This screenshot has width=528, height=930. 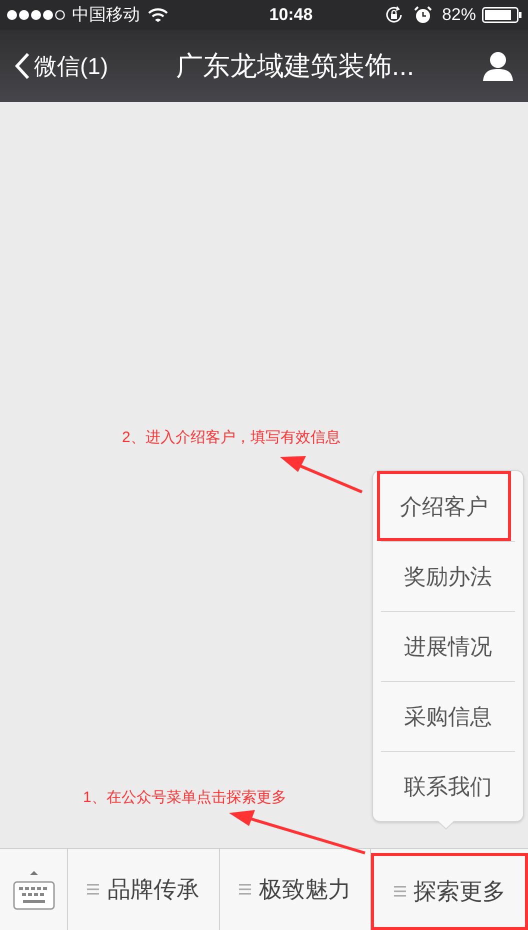 What do you see at coordinates (459, 15) in the screenshot?
I see `battery-percent: 82%` at bounding box center [459, 15].